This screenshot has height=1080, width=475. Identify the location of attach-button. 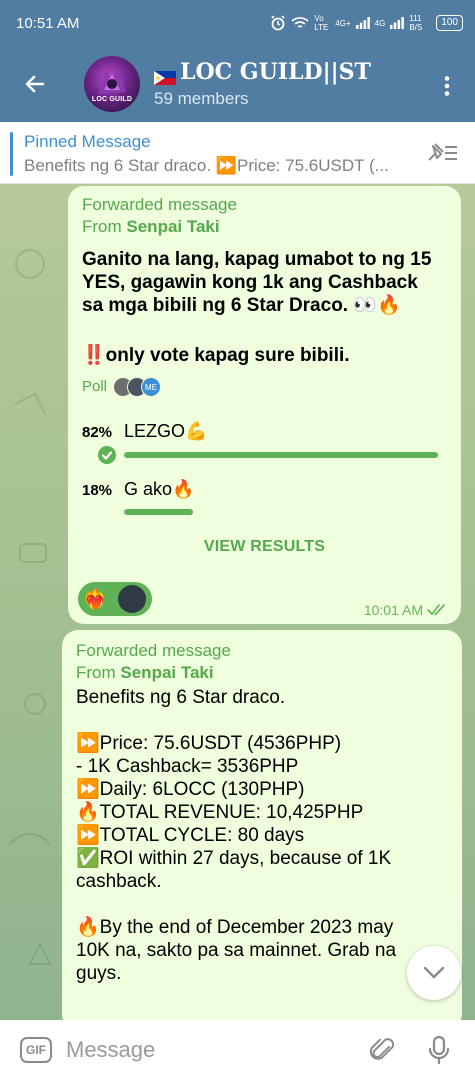
(383, 1050).